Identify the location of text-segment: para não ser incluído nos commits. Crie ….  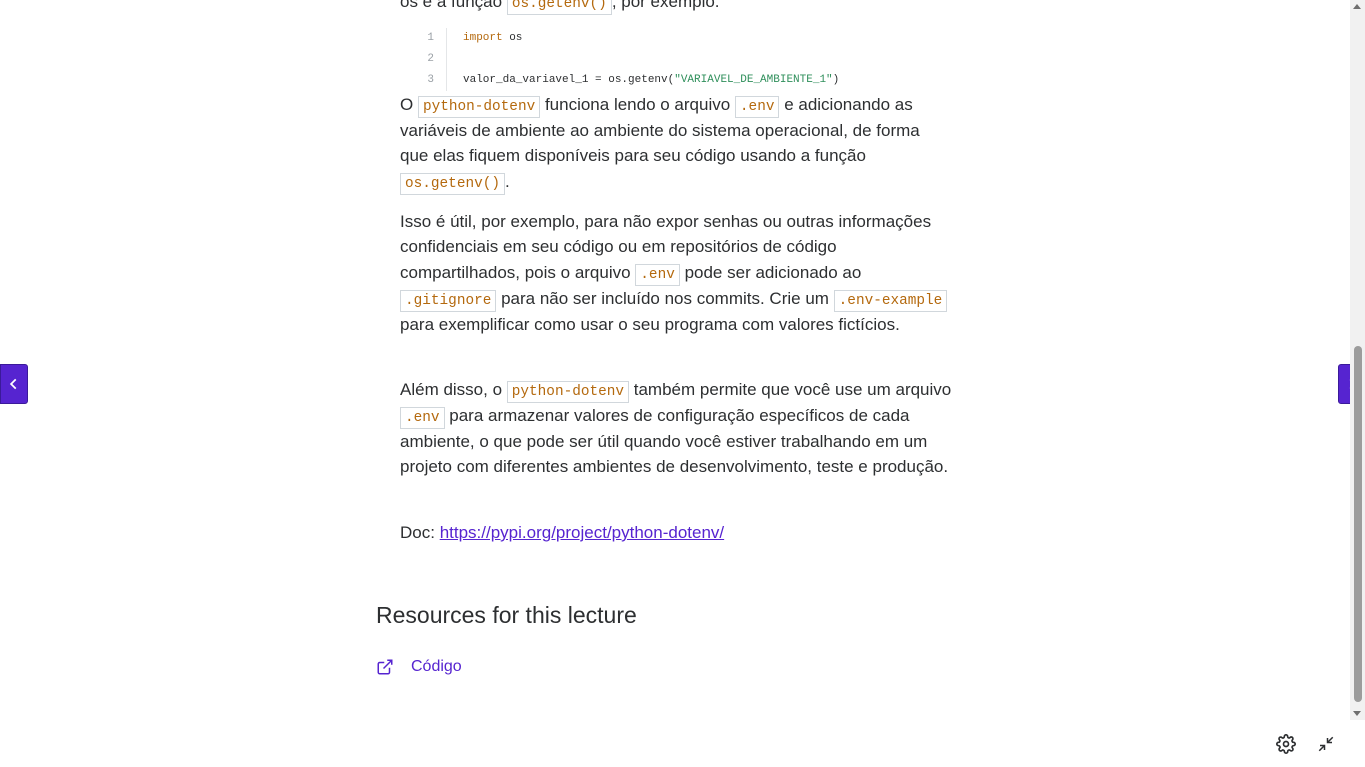
(665, 298).